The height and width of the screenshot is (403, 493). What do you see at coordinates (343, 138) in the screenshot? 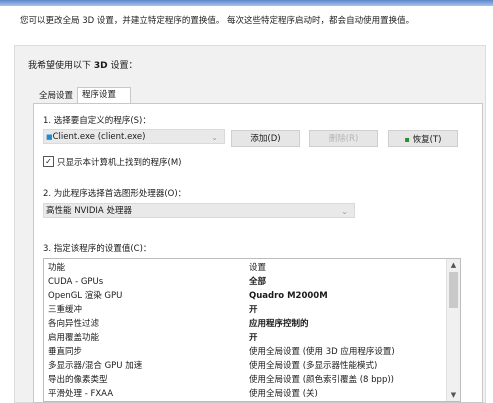
I see `delete-button: 删除(R)` at bounding box center [343, 138].